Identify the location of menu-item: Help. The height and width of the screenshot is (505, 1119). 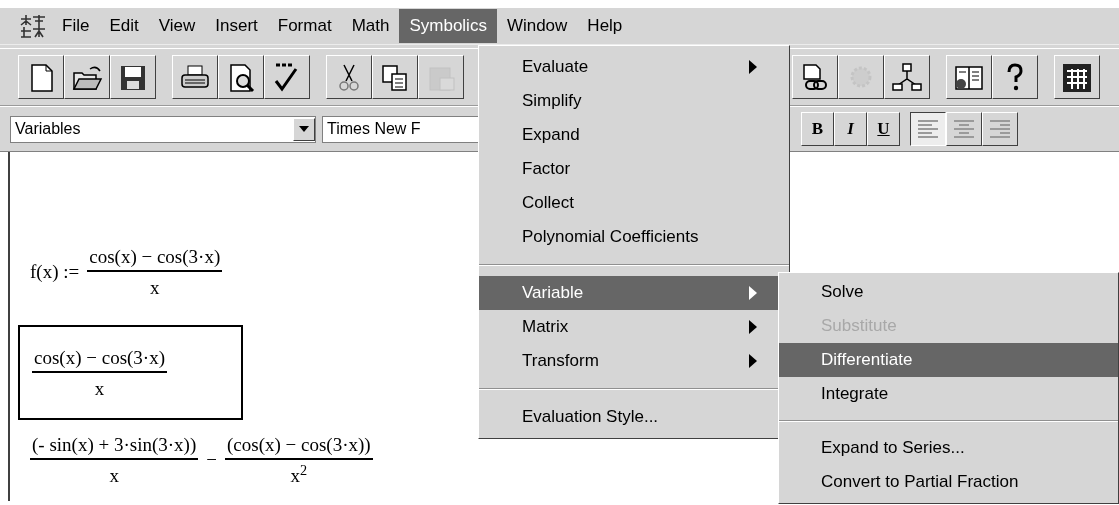
(605, 26).